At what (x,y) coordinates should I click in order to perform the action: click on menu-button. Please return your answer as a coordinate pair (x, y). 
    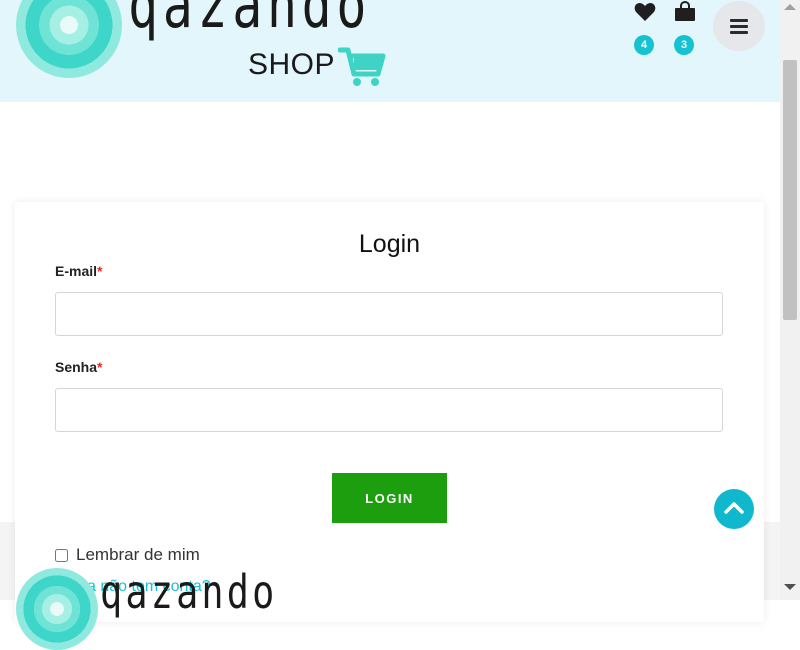
    Looking at the image, I should click on (739, 26).